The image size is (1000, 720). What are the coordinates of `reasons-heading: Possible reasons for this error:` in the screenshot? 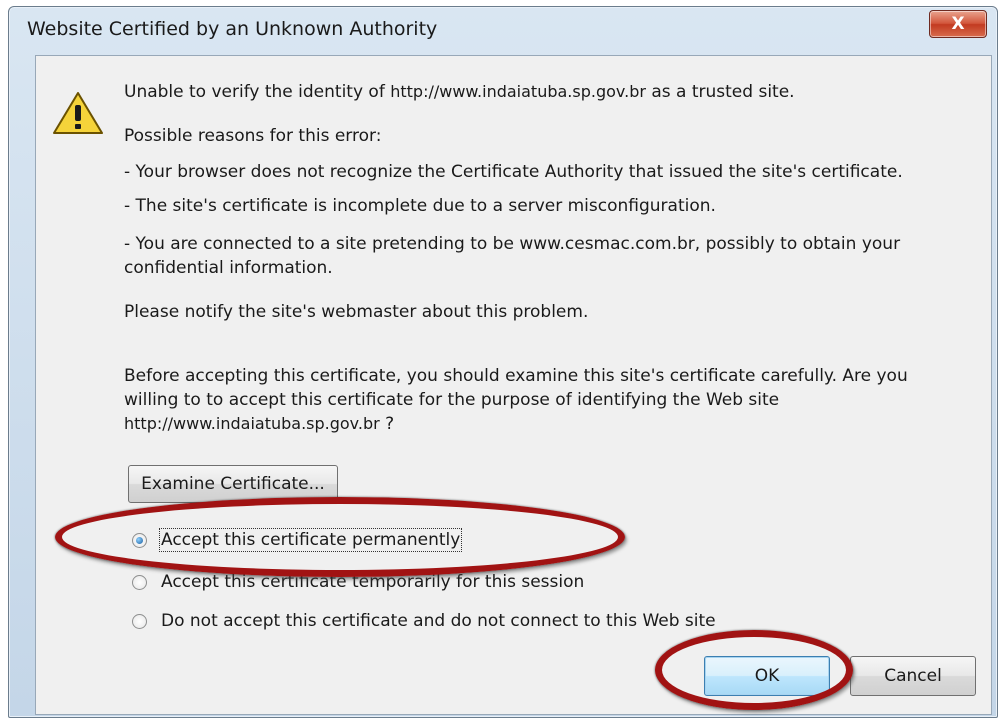 It's located at (253, 136).